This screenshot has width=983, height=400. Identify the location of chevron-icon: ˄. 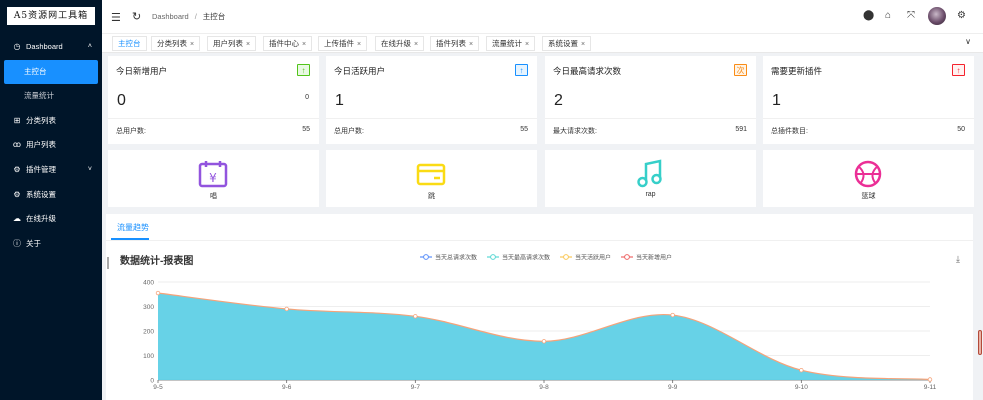
(89, 46).